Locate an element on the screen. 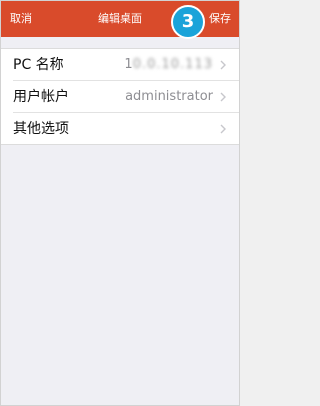 The image size is (320, 406). user-account-value: administrator is located at coordinates (169, 96).